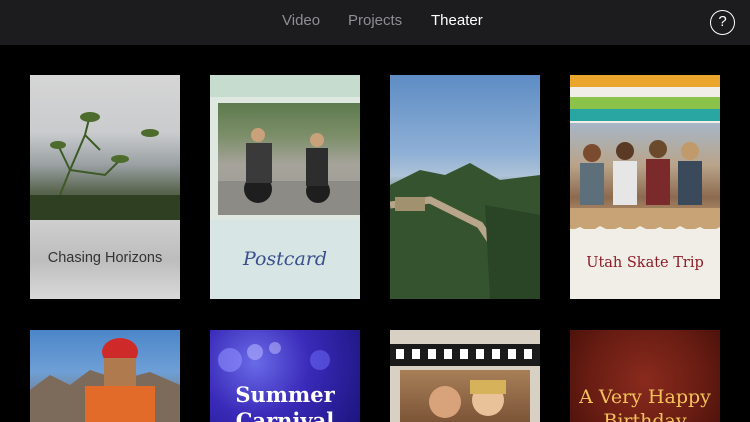 Image resolution: width=750 pixels, height=422 pixels. Describe the element at coordinates (301, 20) in the screenshot. I see `tab-video: Video` at that location.